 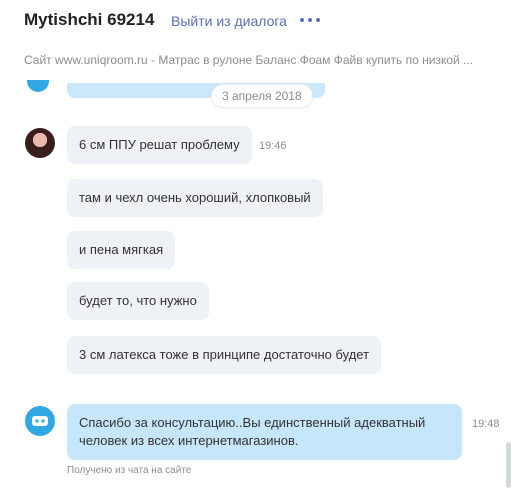 I want to click on message-source-caption: Получено из чата на сайте, so click(x=129, y=470).